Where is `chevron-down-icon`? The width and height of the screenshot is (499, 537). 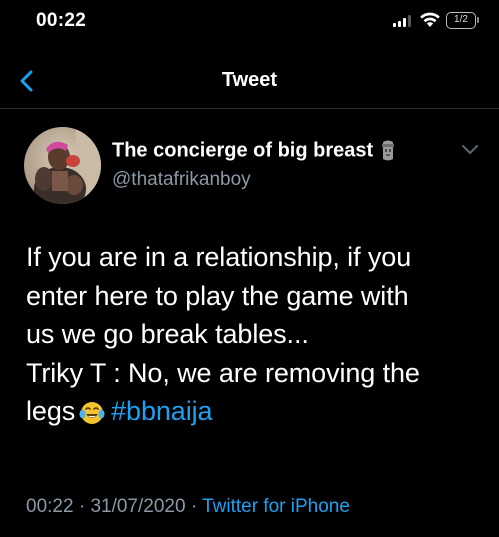
chevron-down-icon is located at coordinates (470, 150).